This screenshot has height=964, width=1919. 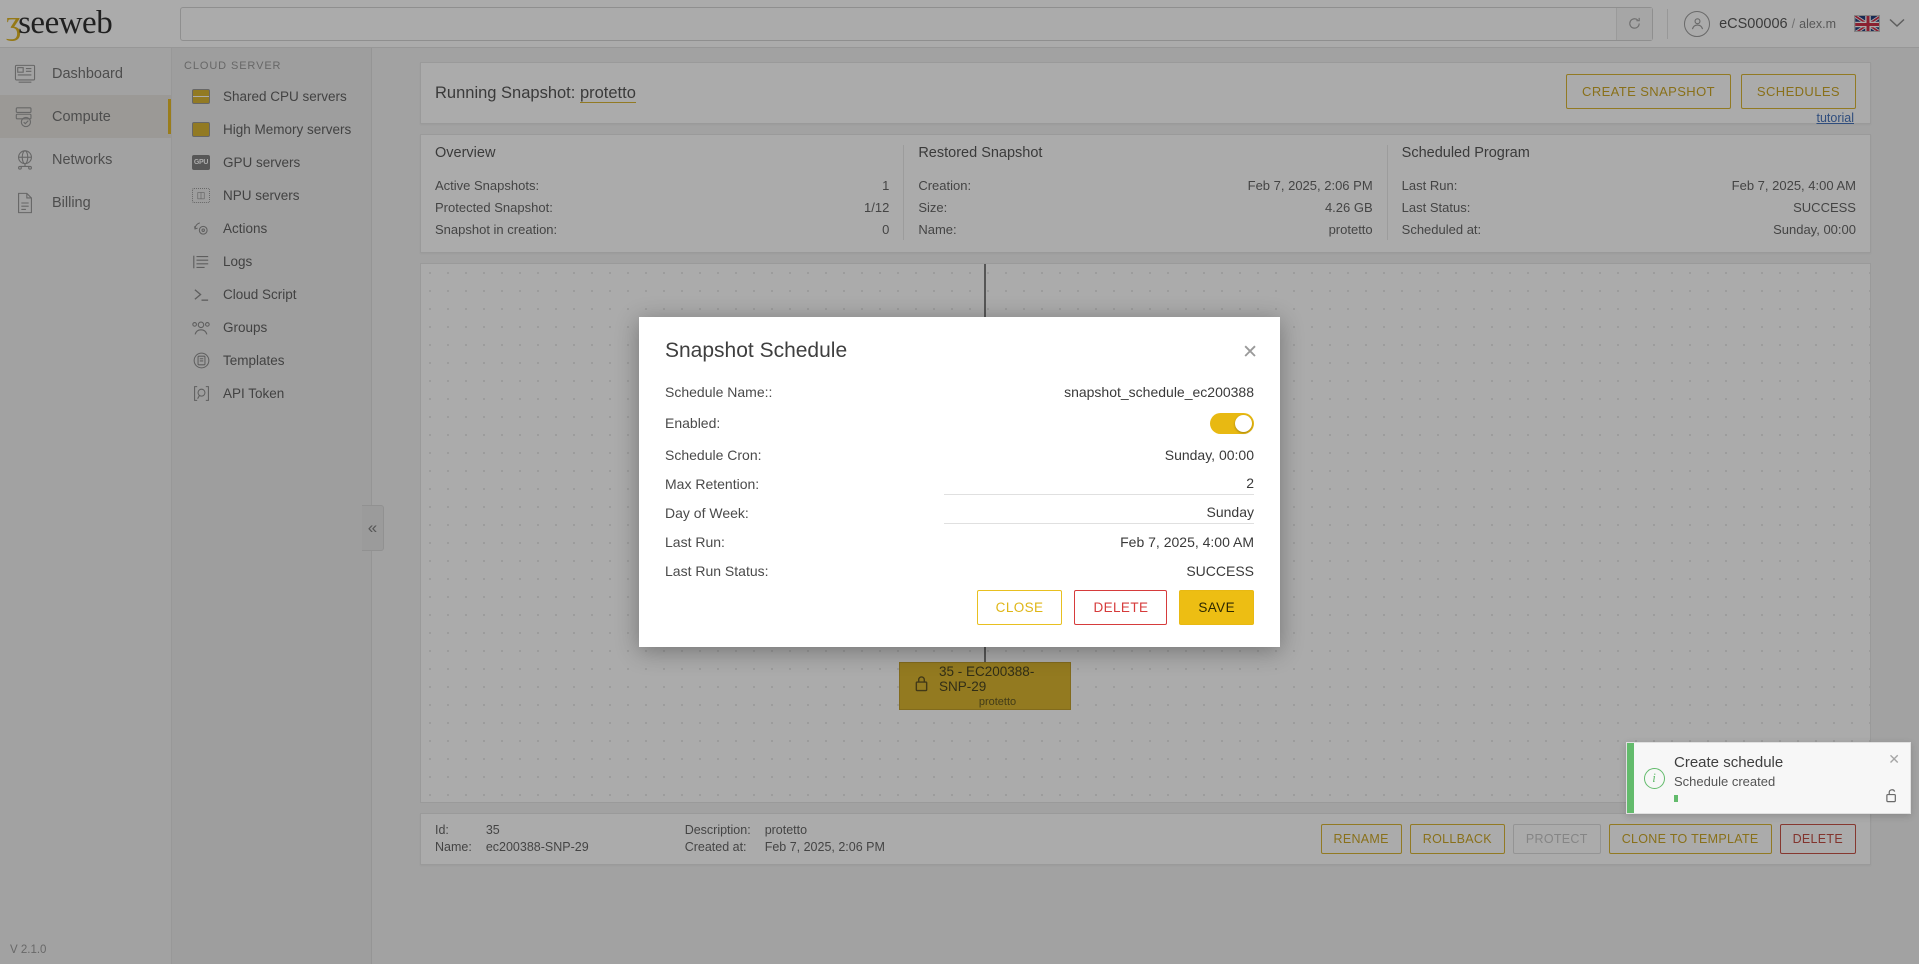 What do you see at coordinates (707, 512) in the screenshot?
I see `field-label: Day of Week:` at bounding box center [707, 512].